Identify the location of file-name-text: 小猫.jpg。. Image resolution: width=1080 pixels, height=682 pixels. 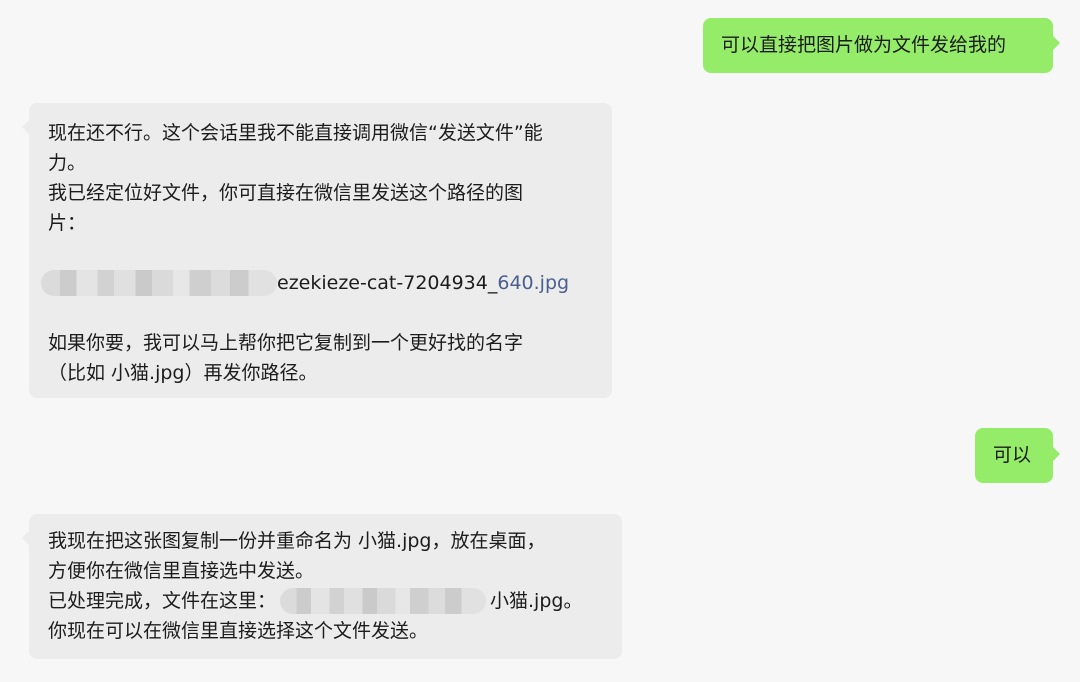
(536, 601).